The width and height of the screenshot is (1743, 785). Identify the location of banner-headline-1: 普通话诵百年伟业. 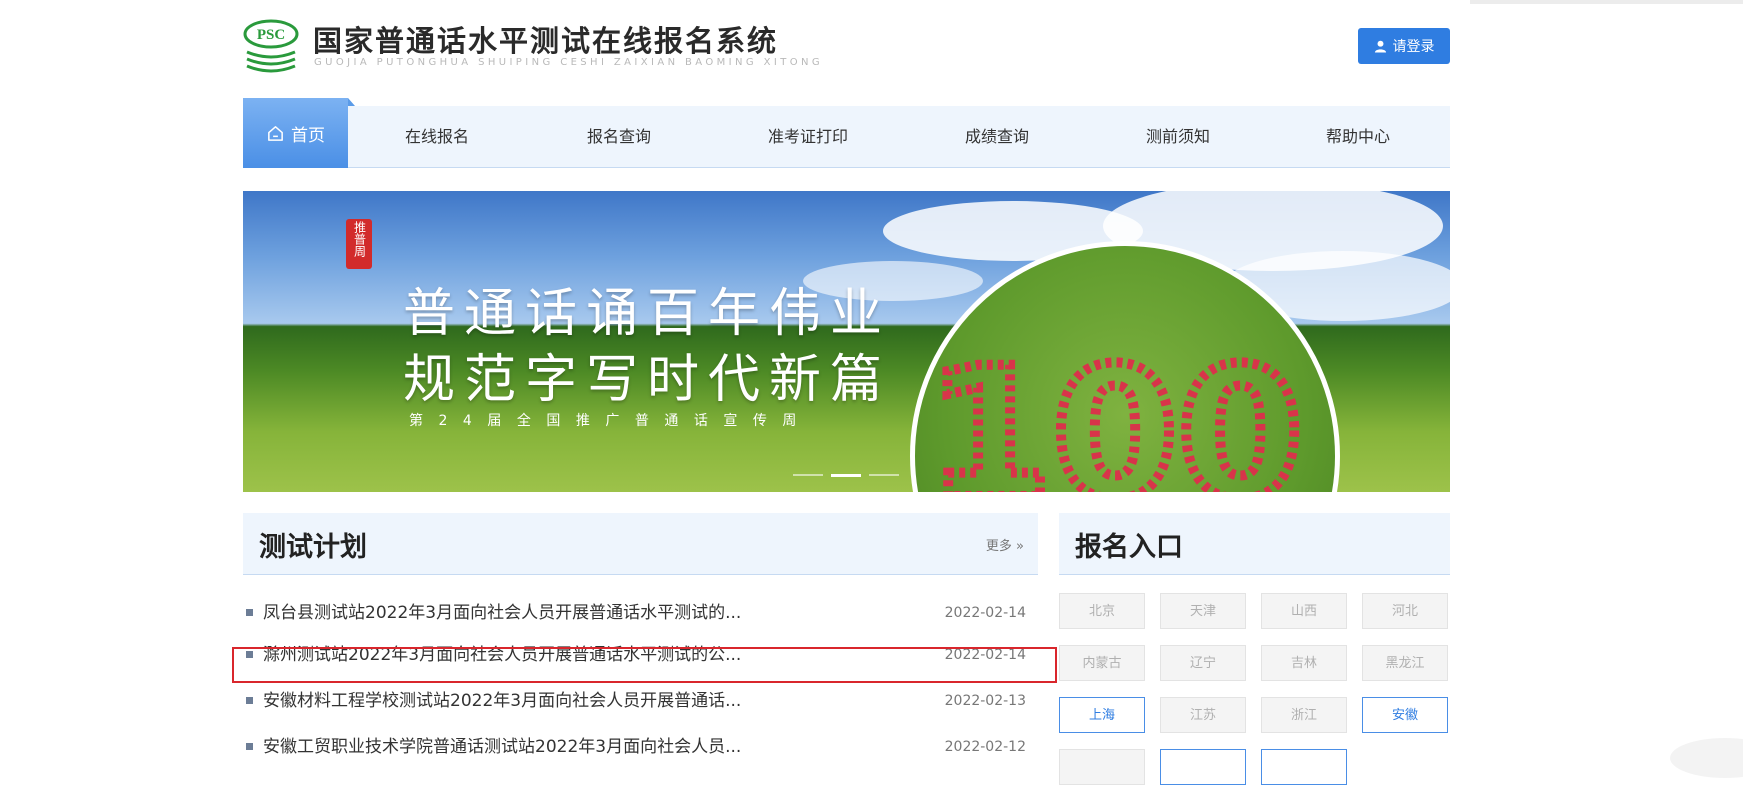
(647, 314).